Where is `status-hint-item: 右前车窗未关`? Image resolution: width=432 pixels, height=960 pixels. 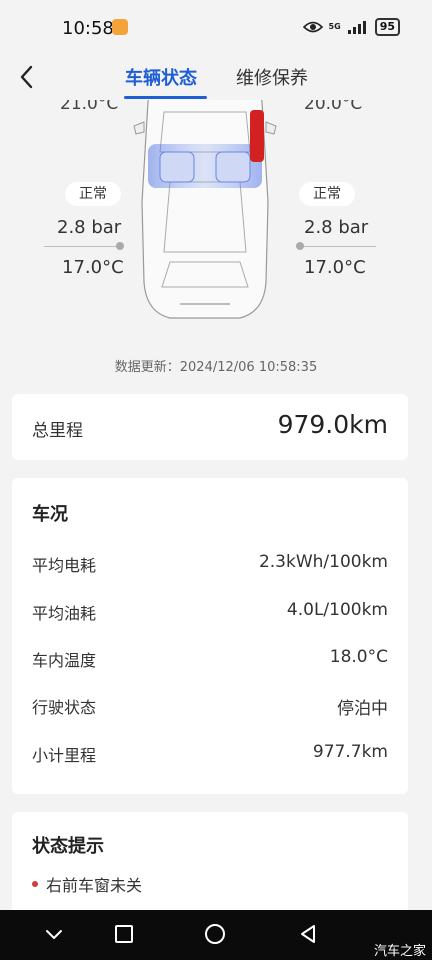 status-hint-item: 右前车窗未关 is located at coordinates (87, 884).